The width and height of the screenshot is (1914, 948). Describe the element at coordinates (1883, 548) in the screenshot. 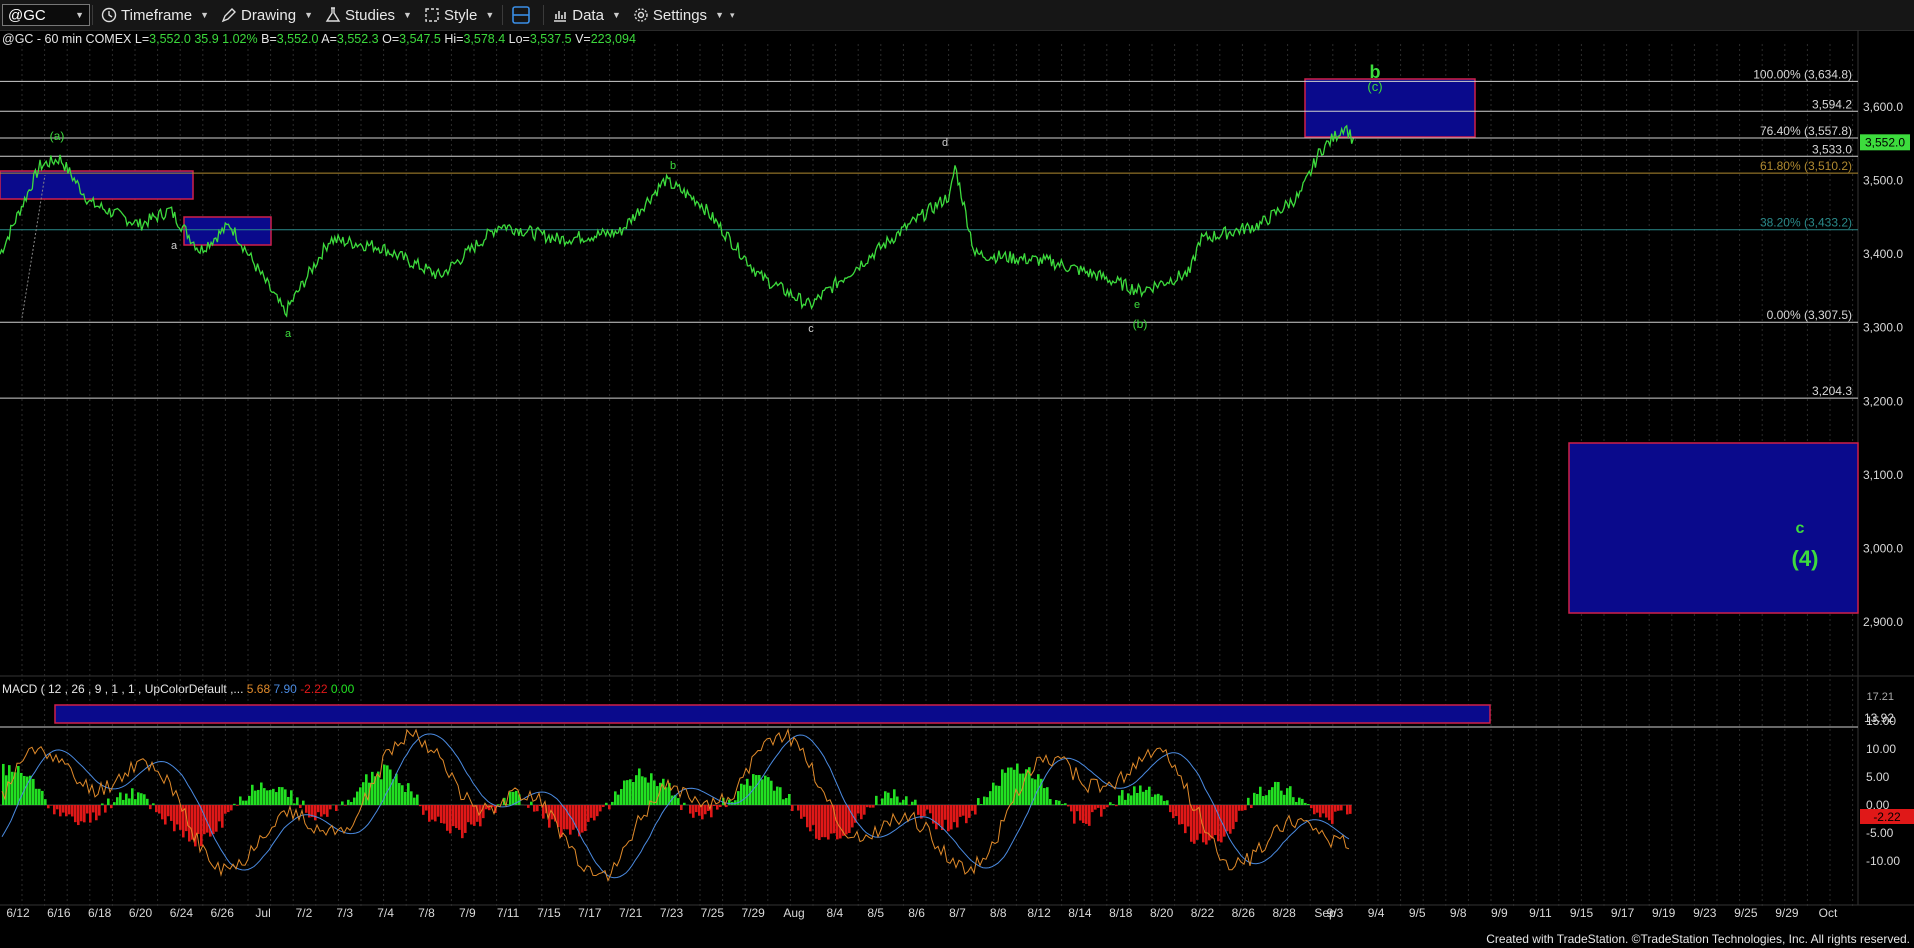

I see `price-tick-label: 3,000.0` at that location.